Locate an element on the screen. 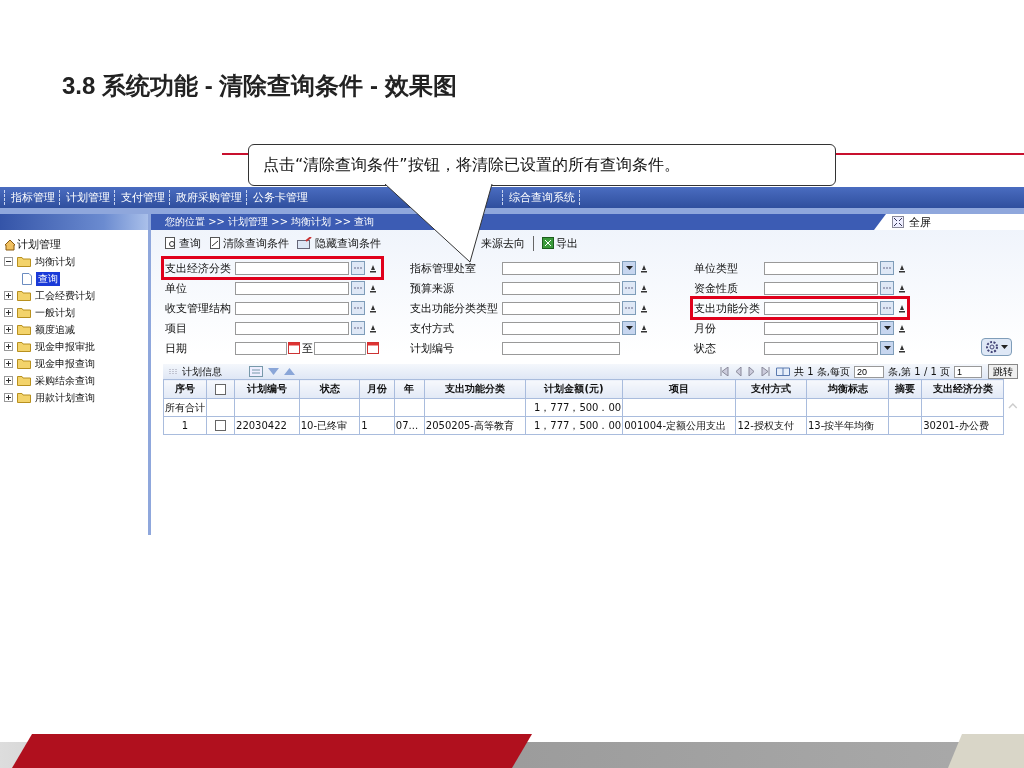  scroll-up-icon is located at coordinates (1013, 406).